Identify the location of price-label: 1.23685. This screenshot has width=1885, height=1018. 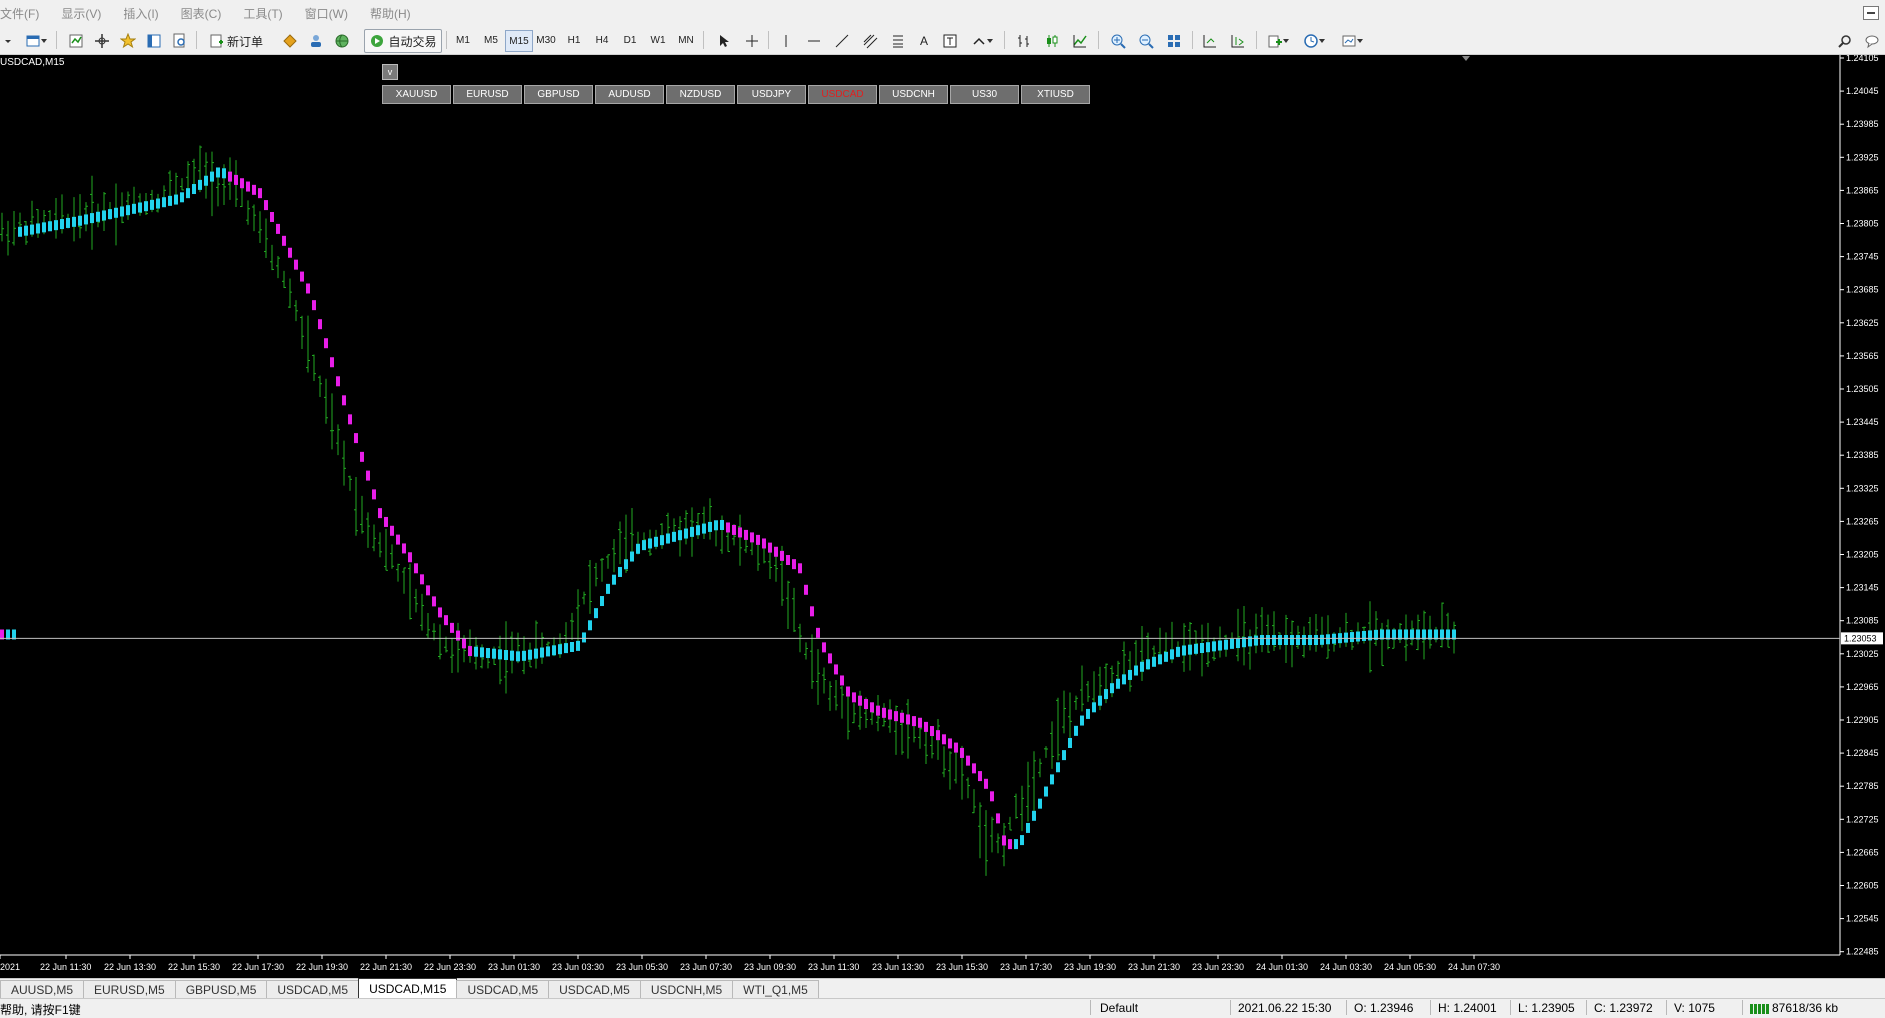
(1862, 290).